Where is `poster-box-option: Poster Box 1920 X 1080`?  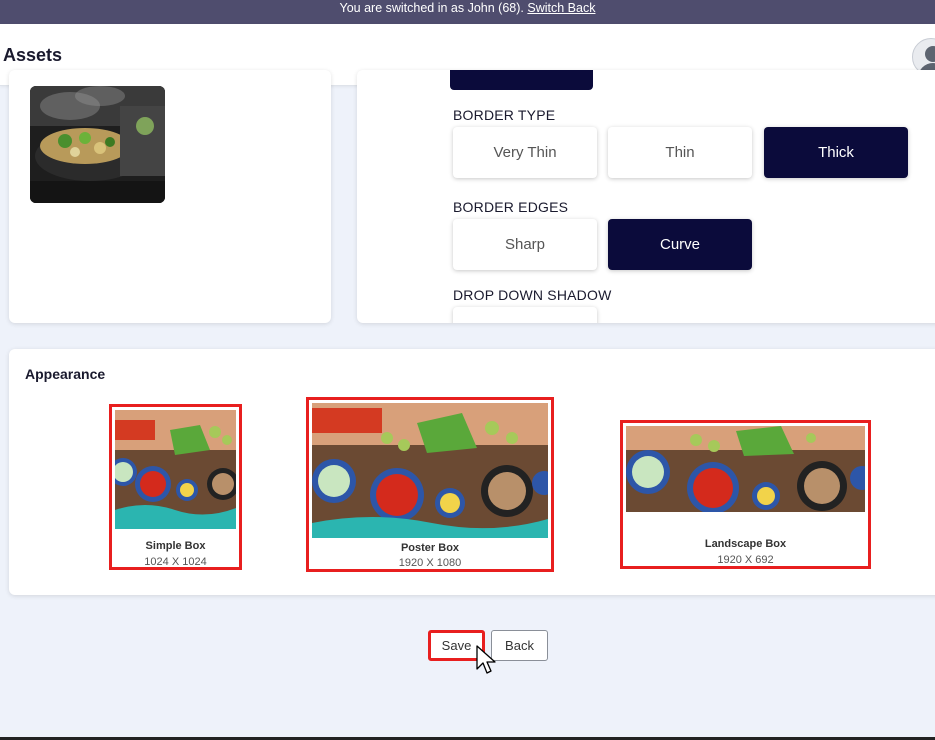 poster-box-option: Poster Box 1920 X 1080 is located at coordinates (430, 484).